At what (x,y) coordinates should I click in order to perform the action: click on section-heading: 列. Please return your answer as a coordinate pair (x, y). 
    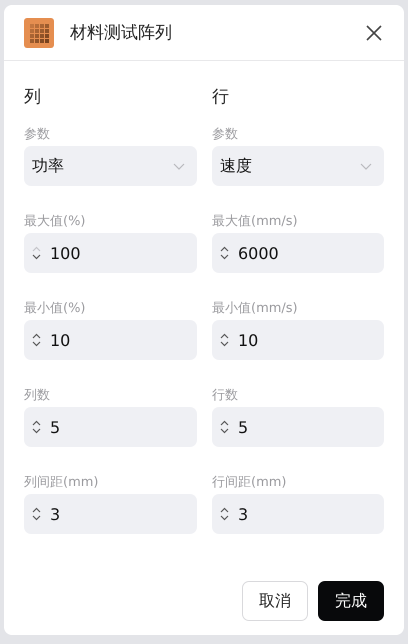
    Looking at the image, I should click on (33, 97).